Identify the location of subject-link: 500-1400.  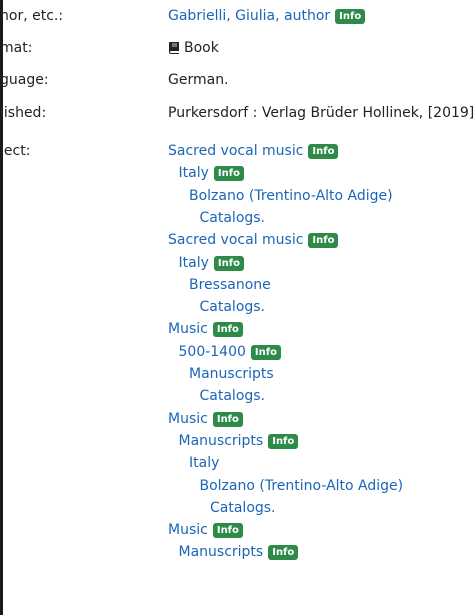
(212, 352).